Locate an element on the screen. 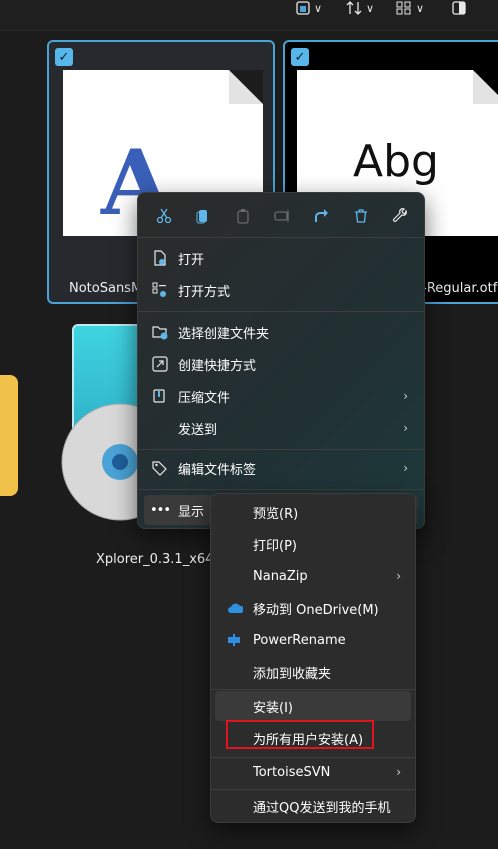 The image size is (498, 849). rename-button is located at coordinates (282, 216).